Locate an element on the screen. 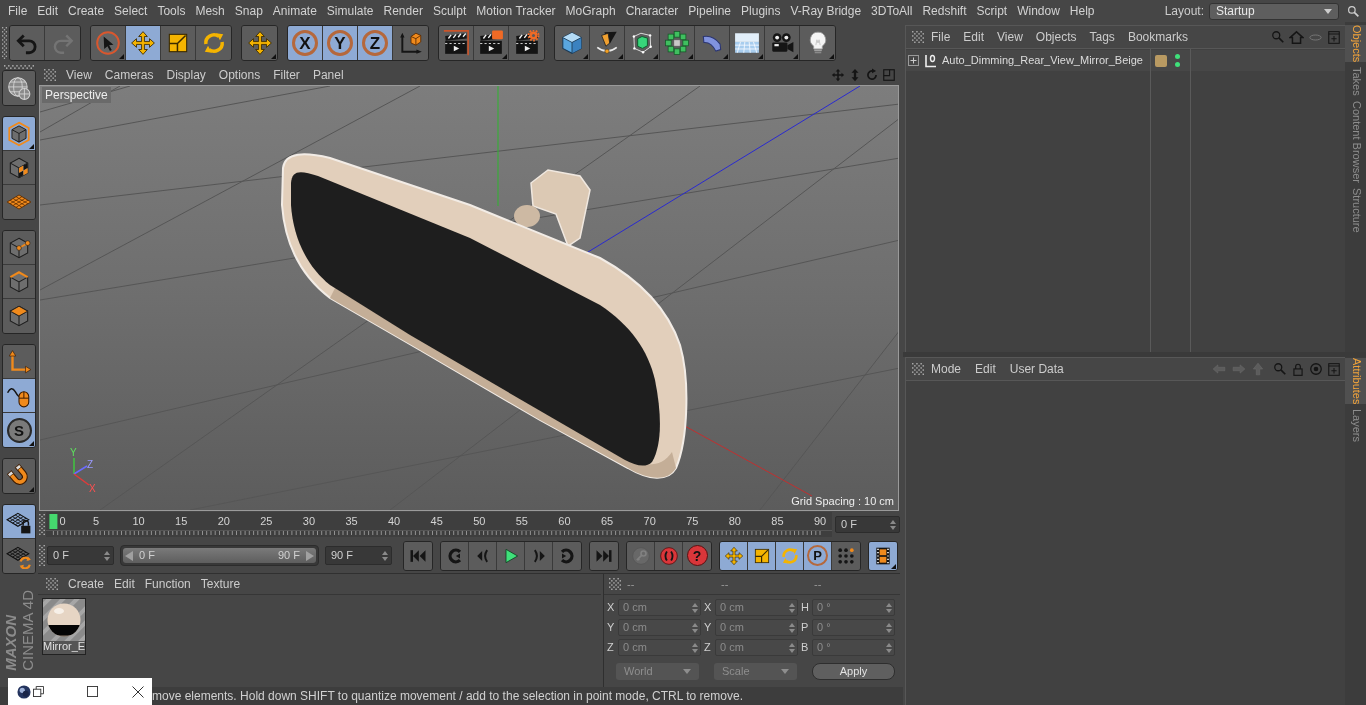 The height and width of the screenshot is (705, 1366). texture-mode-button is located at coordinates (19, 168).